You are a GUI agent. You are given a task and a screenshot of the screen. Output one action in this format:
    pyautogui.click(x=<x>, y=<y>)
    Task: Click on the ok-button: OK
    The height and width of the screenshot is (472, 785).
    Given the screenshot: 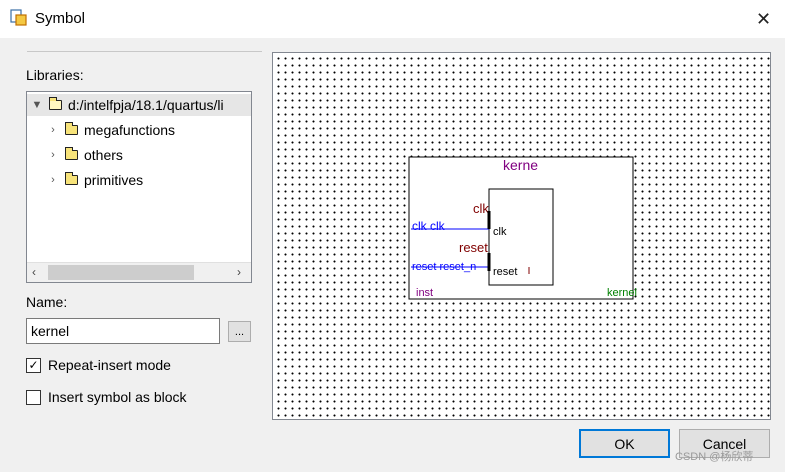 What is the action you would take?
    pyautogui.click(x=624, y=443)
    